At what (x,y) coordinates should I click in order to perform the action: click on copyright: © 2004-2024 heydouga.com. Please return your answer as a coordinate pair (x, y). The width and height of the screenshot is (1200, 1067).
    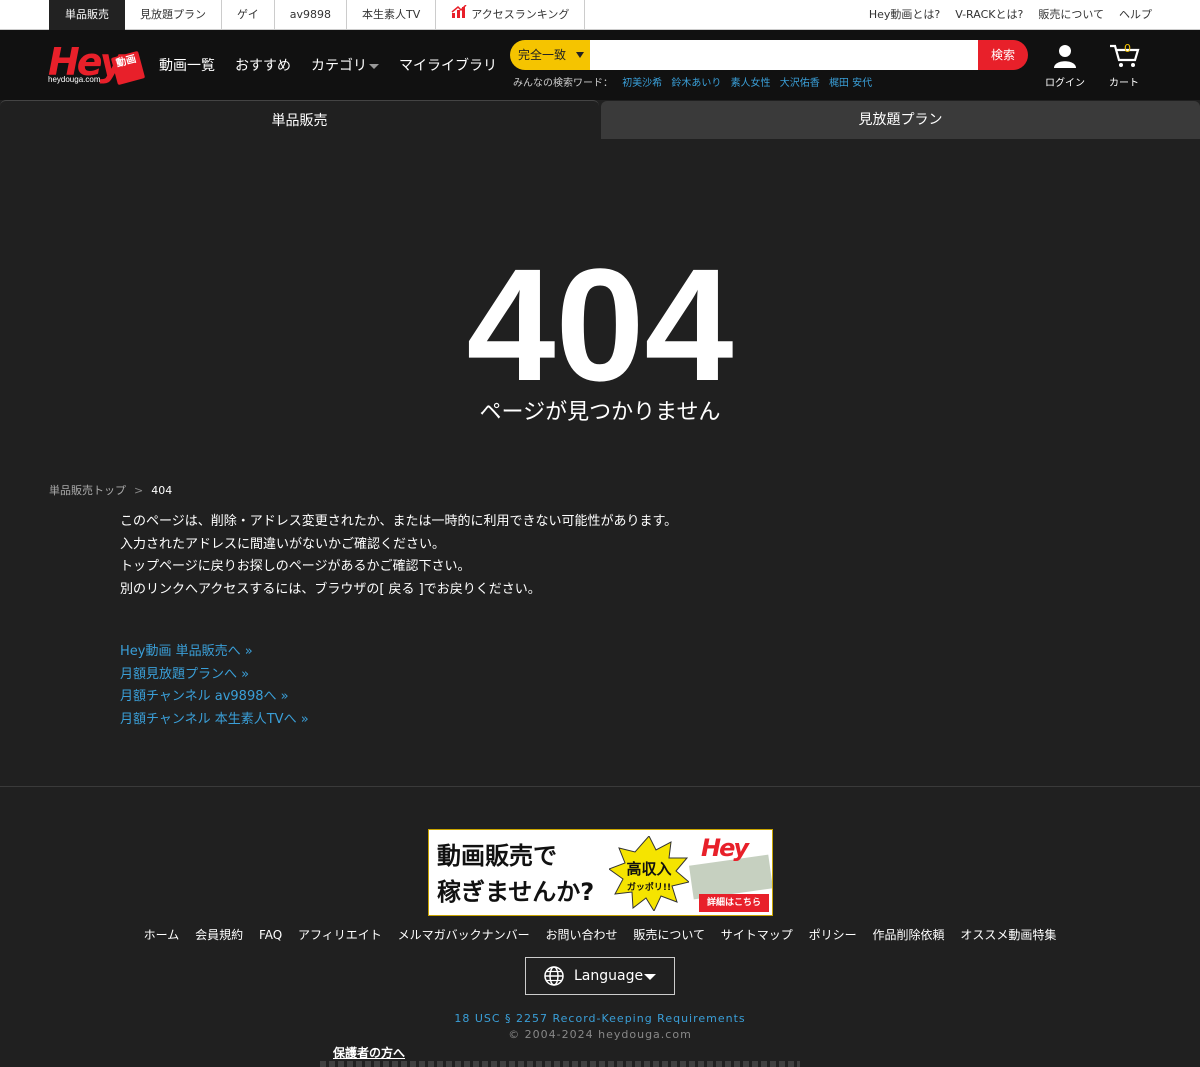
    Looking at the image, I should click on (600, 1034).